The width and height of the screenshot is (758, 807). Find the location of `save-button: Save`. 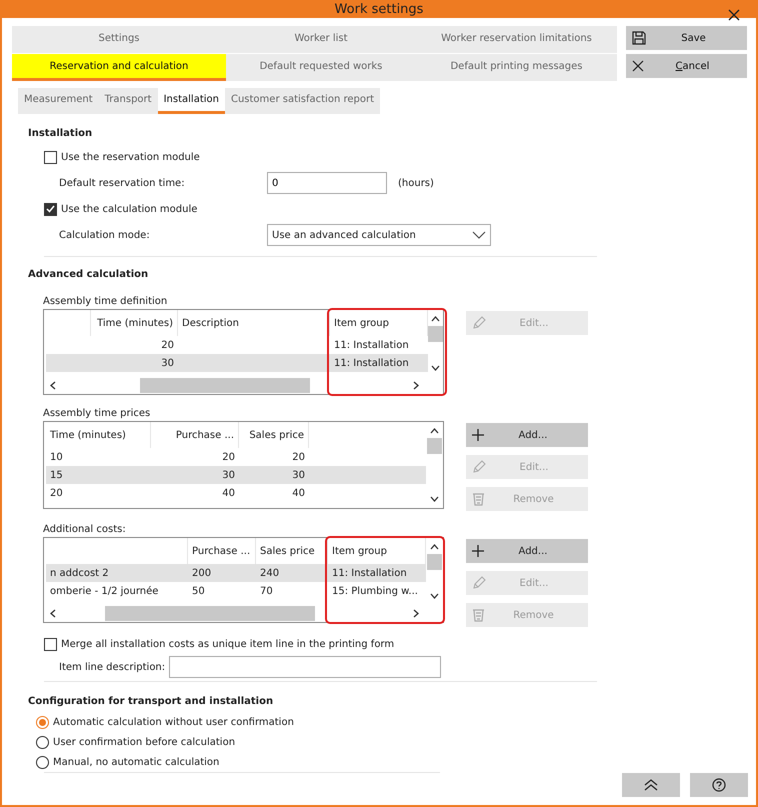

save-button: Save is located at coordinates (686, 38).